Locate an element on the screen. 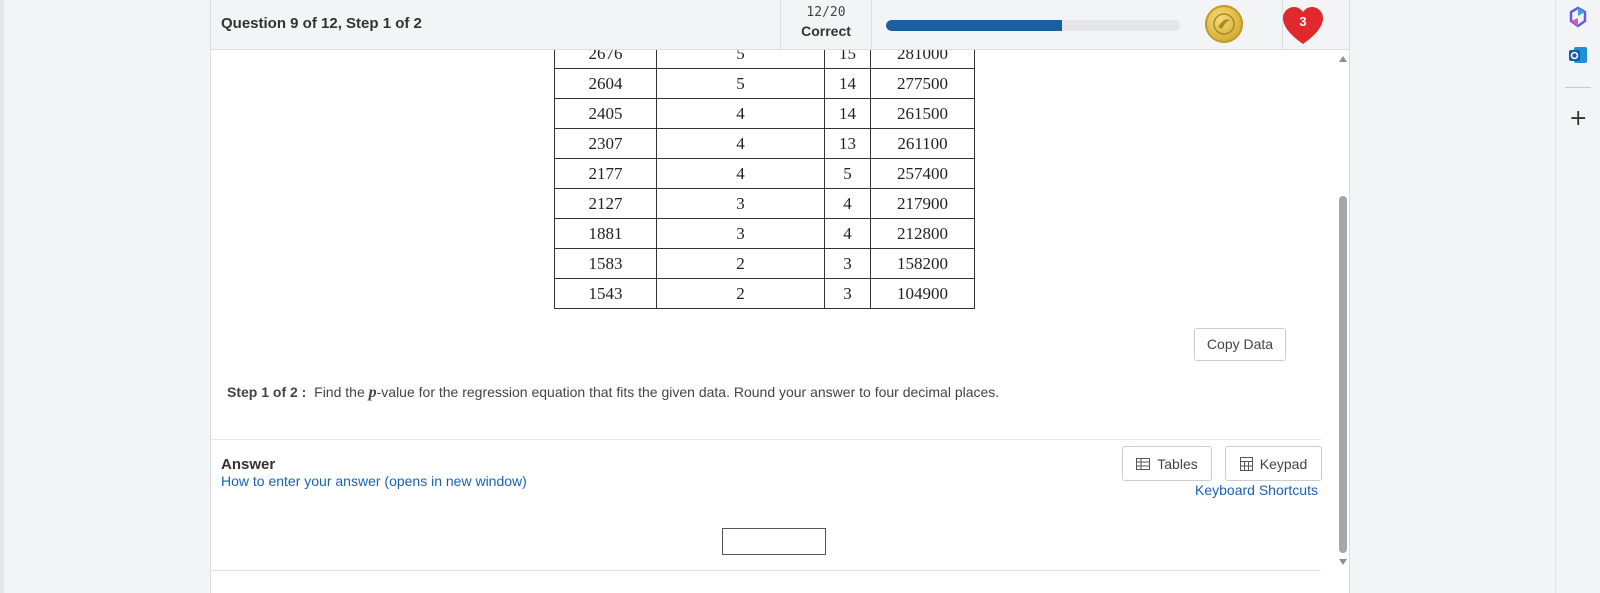  tables-button: Tables is located at coordinates (1167, 463).